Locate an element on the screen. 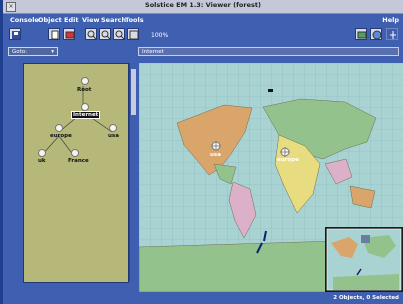  address-input: Internet is located at coordinates (268, 51).